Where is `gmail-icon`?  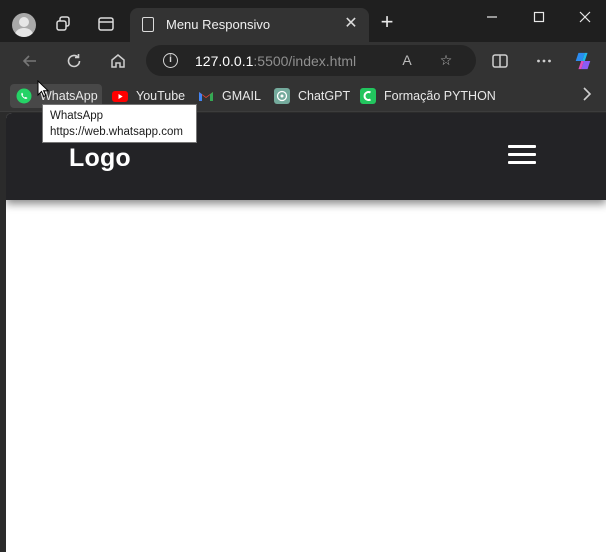 gmail-icon is located at coordinates (206, 96).